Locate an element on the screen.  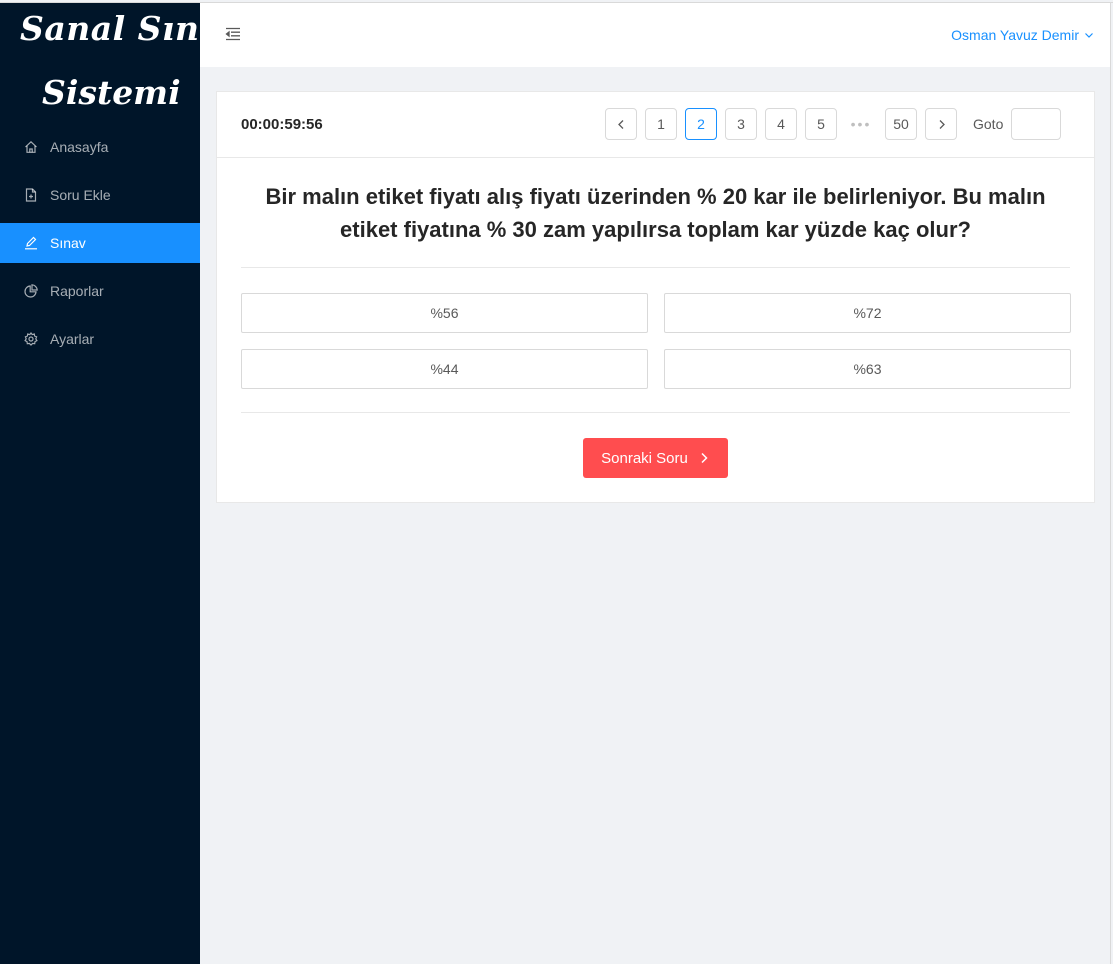
sidebar-item-ayarlar: Ayarlar is located at coordinates (100, 339).